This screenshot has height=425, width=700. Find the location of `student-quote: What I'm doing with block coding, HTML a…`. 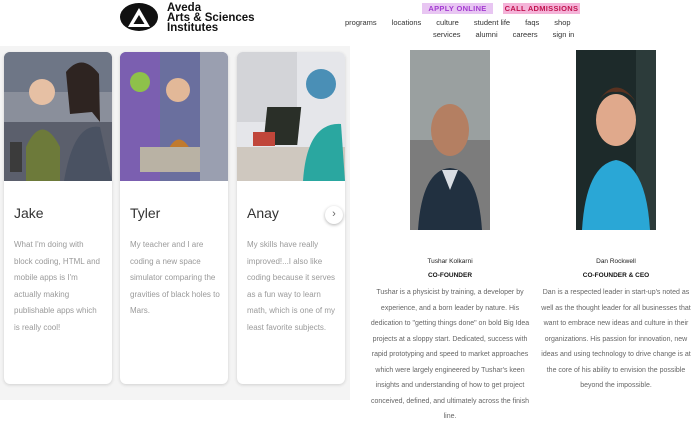

student-quote: What I'm doing with block coding, HTML a… is located at coordinates (57, 286).